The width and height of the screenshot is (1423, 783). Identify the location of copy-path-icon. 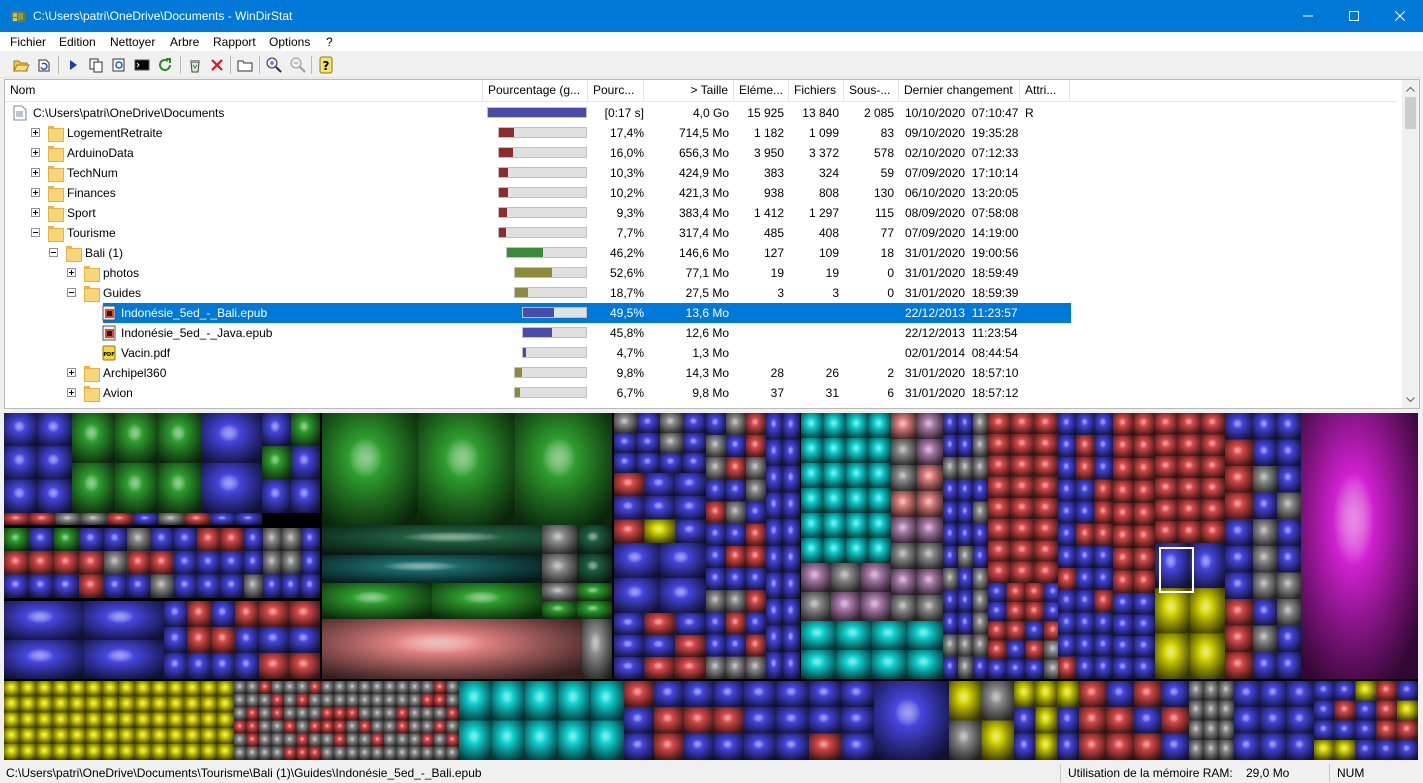
(96, 65).